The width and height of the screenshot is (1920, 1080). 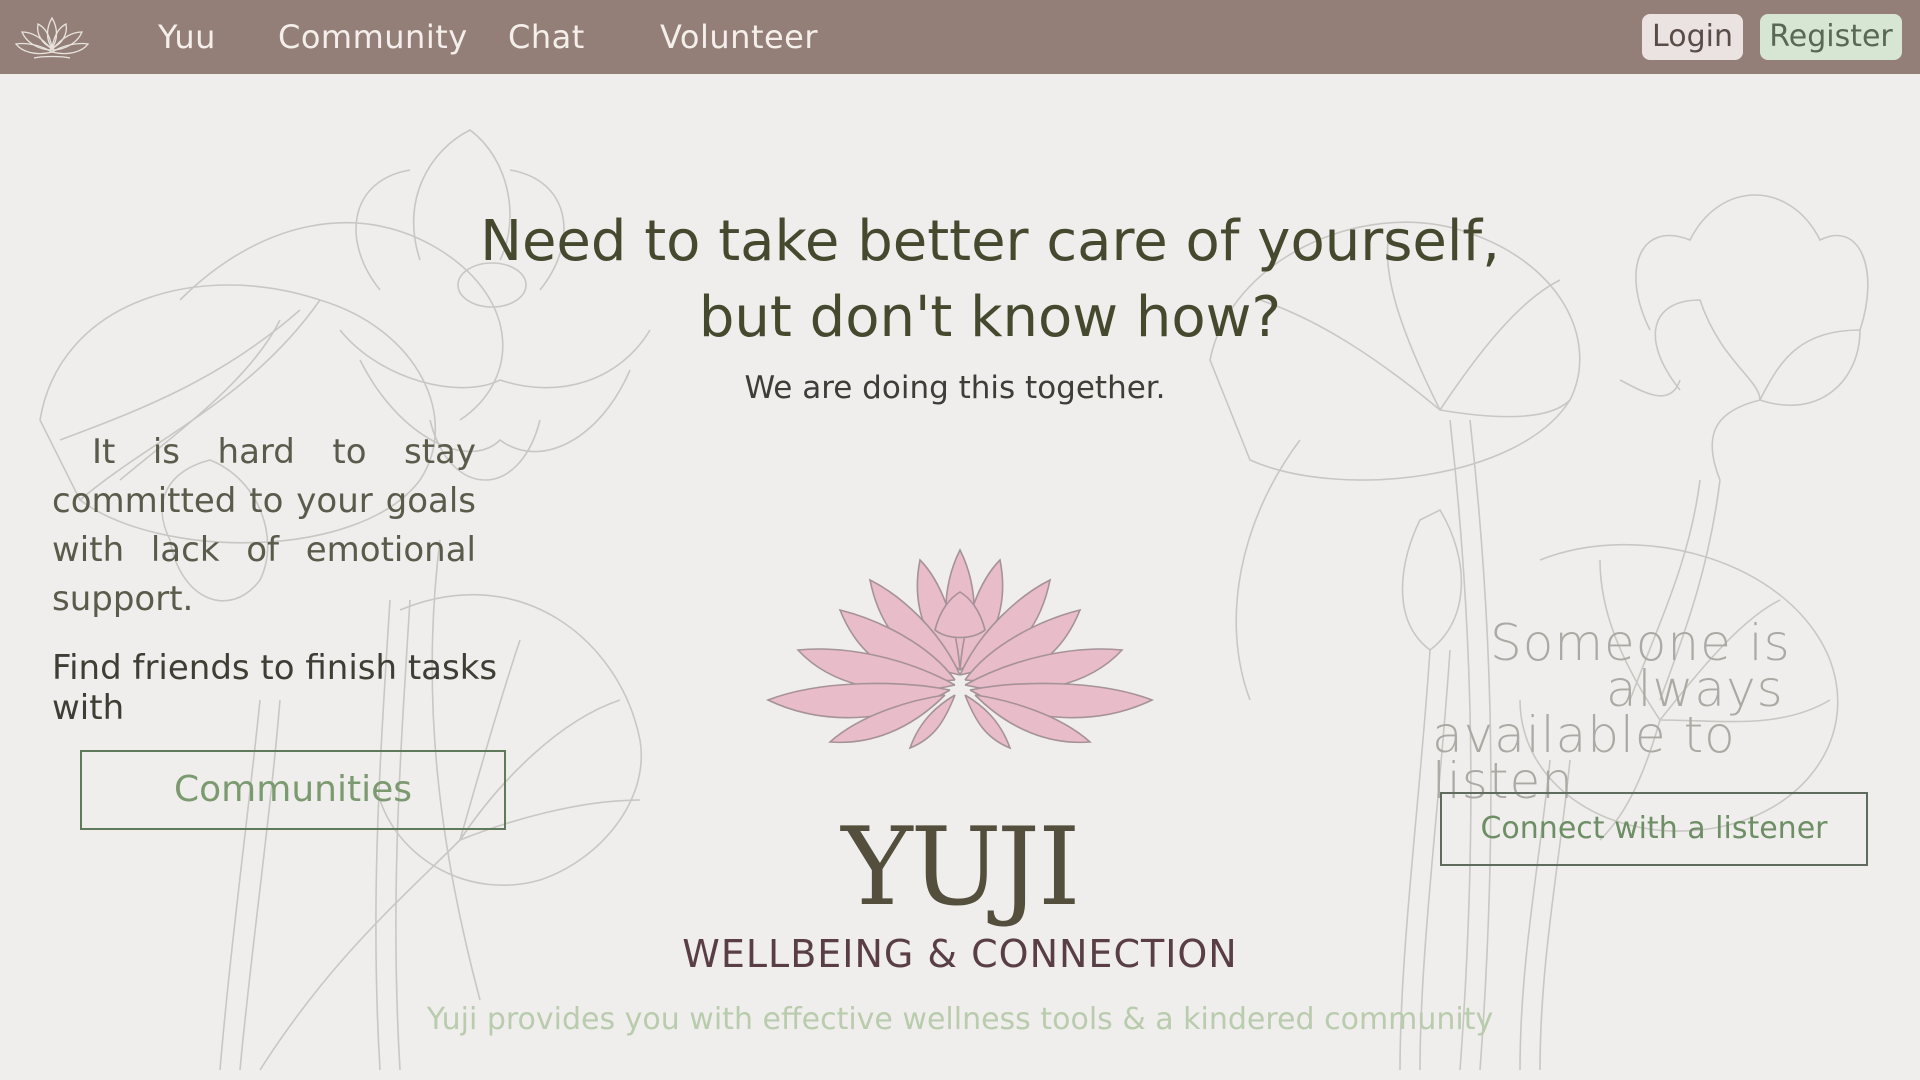 I want to click on find-friends-text: Find friends to finish tasks with, so click(x=275, y=688).